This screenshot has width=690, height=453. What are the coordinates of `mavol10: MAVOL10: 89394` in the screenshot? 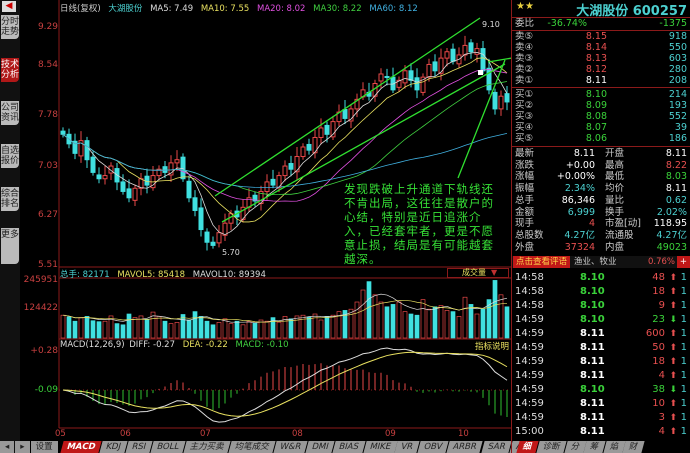 It's located at (229, 275).